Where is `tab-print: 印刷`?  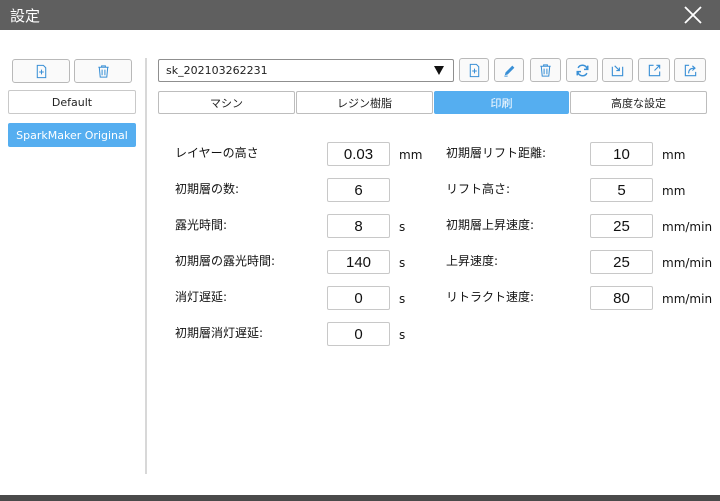
tab-print: 印刷 is located at coordinates (501, 102).